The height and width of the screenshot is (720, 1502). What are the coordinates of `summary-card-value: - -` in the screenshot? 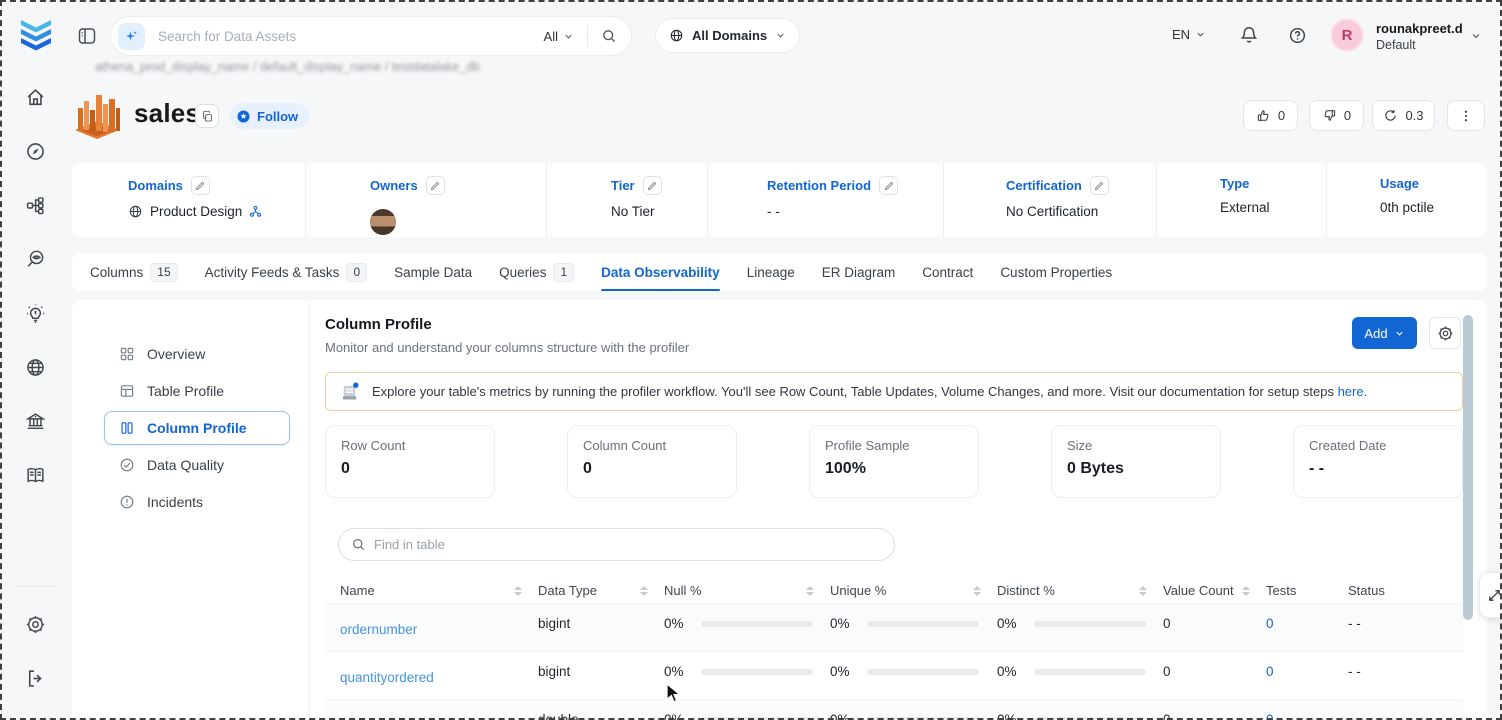 It's located at (1317, 468).